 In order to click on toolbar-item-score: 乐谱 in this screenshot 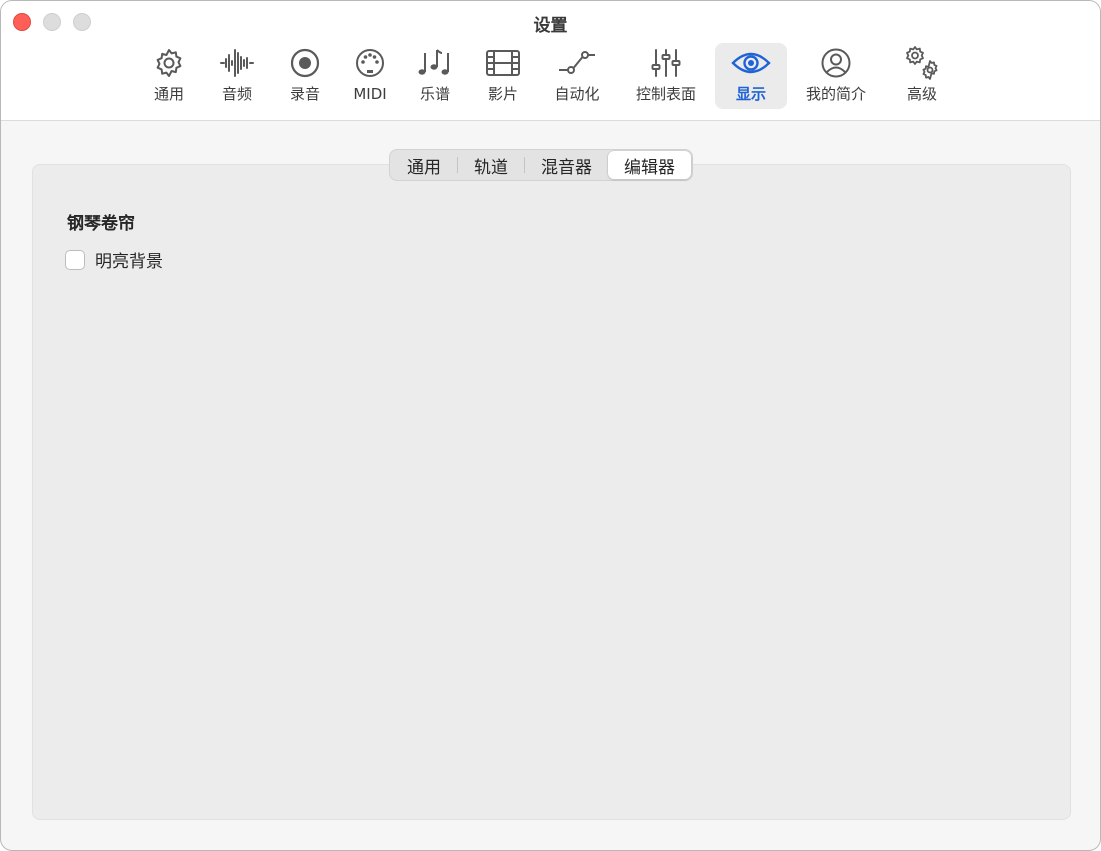, I will do `click(435, 76)`.